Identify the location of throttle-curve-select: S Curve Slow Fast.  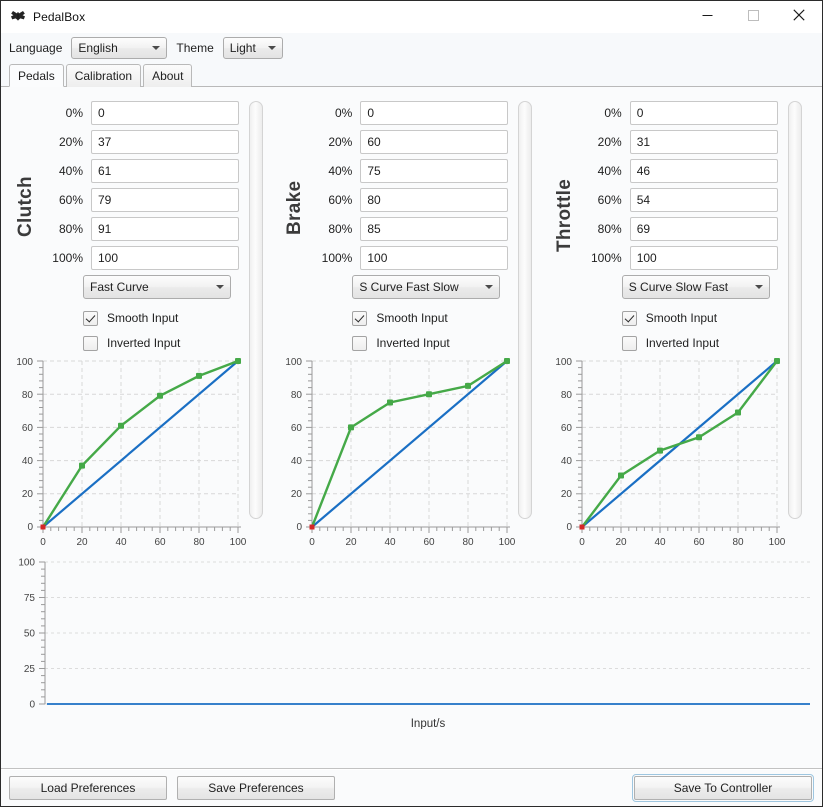
(695, 287).